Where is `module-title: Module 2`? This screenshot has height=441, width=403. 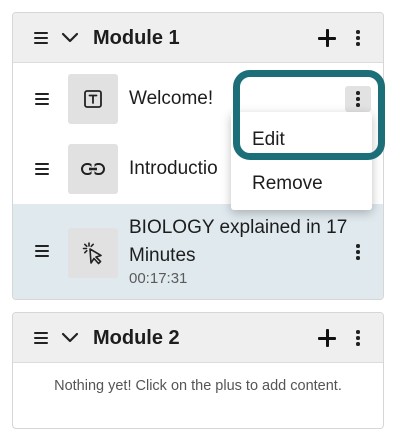 module-title: Module 2 is located at coordinates (136, 338).